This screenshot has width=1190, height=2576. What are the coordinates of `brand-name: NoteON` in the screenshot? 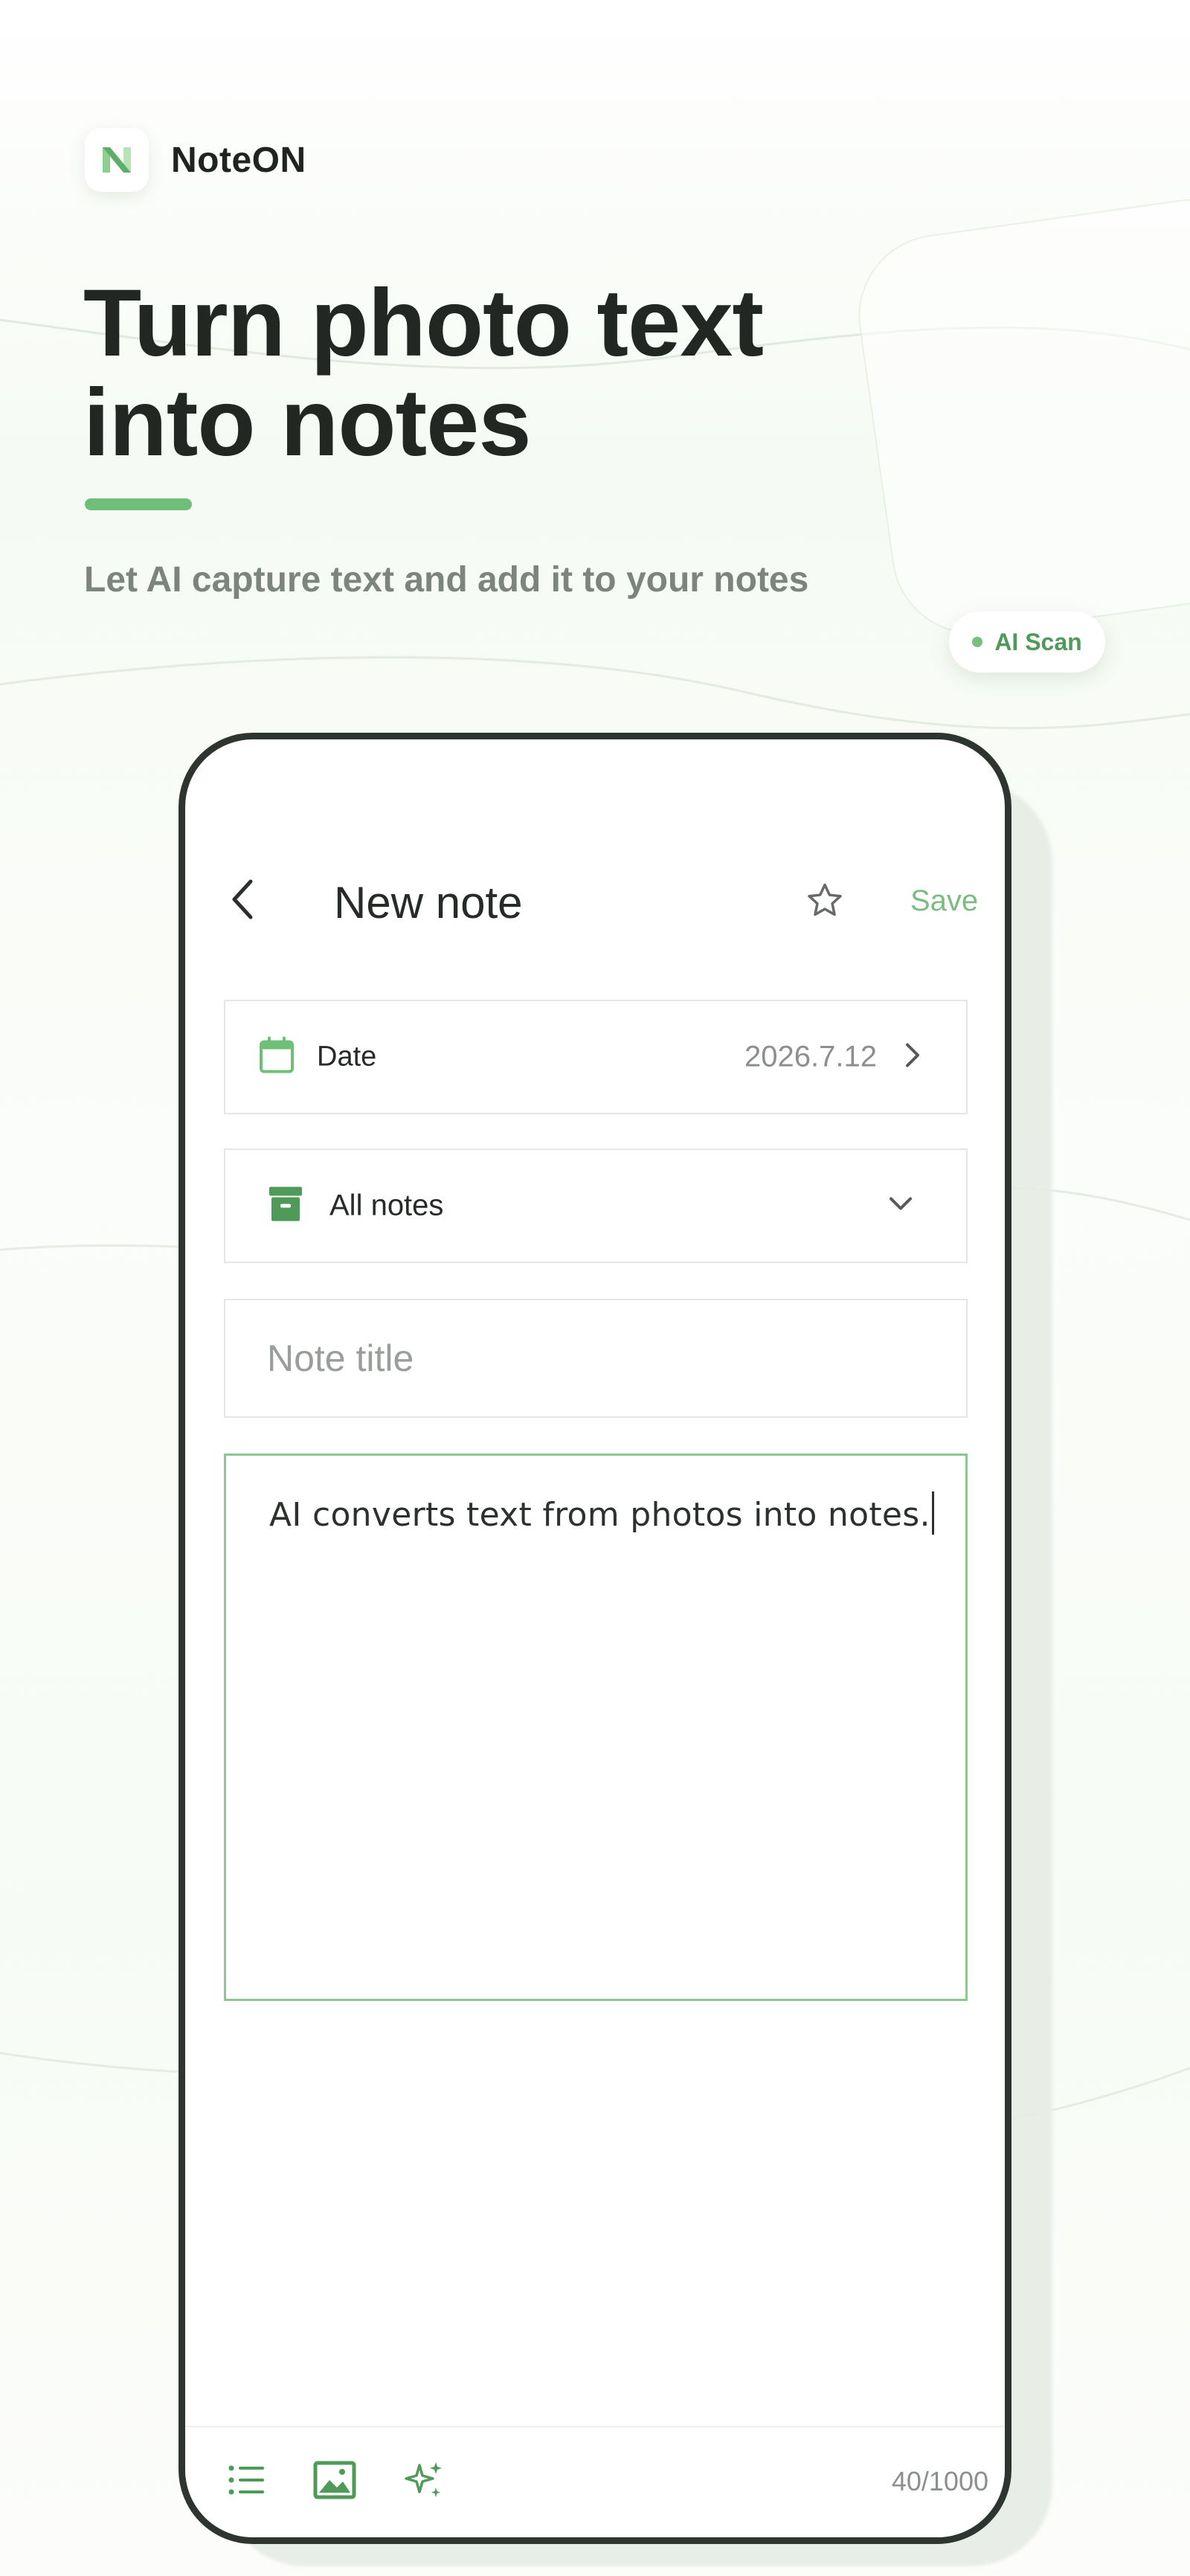 It's located at (238, 160).